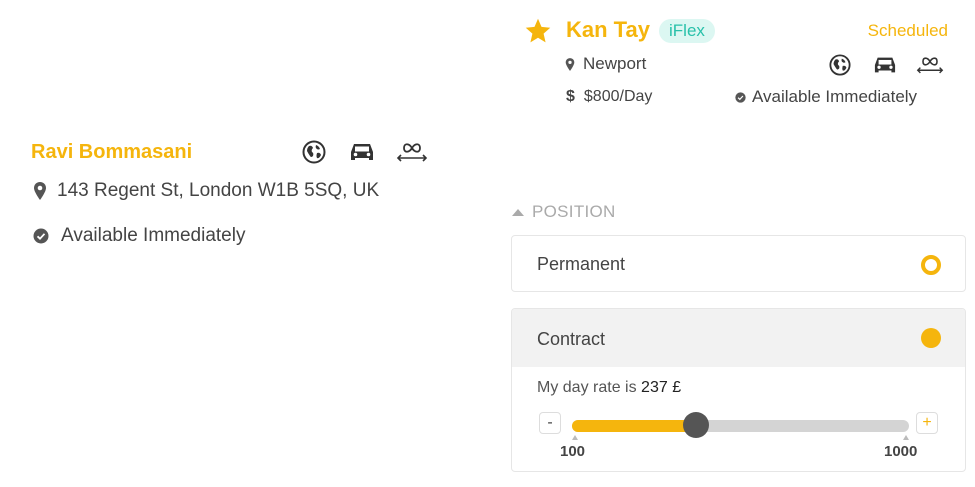 Image resolution: width=975 pixels, height=487 pixels. Describe the element at coordinates (615, 63) in the screenshot. I see `candidate-location: Newport` at that location.